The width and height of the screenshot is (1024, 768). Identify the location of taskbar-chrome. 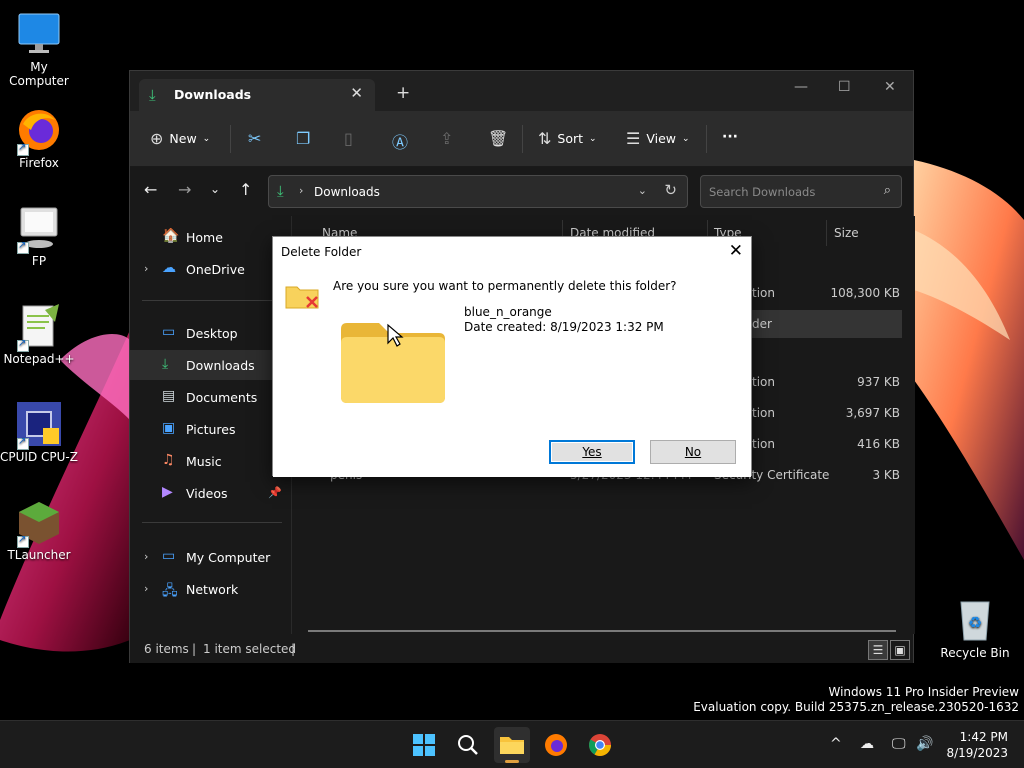
(600, 745).